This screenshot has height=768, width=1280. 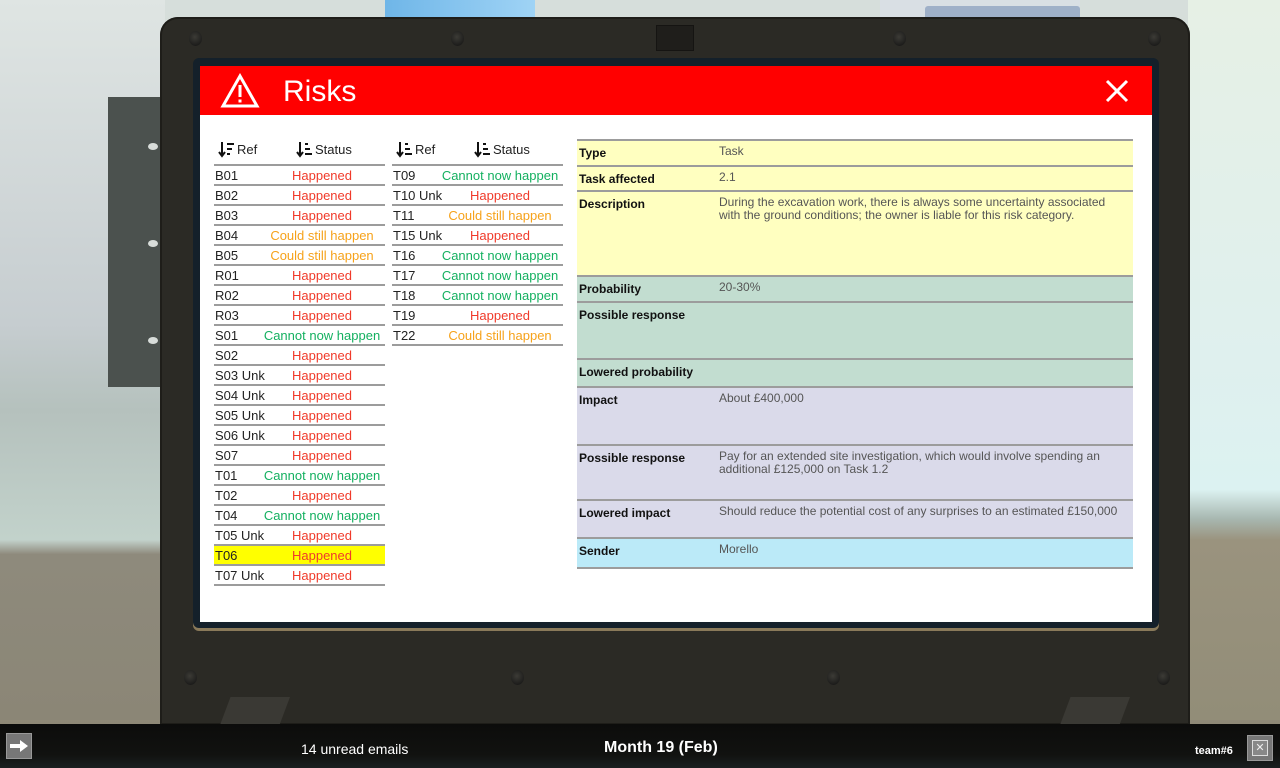 I want to click on risk-row: T07 Unk Happened, so click(x=299, y=576).